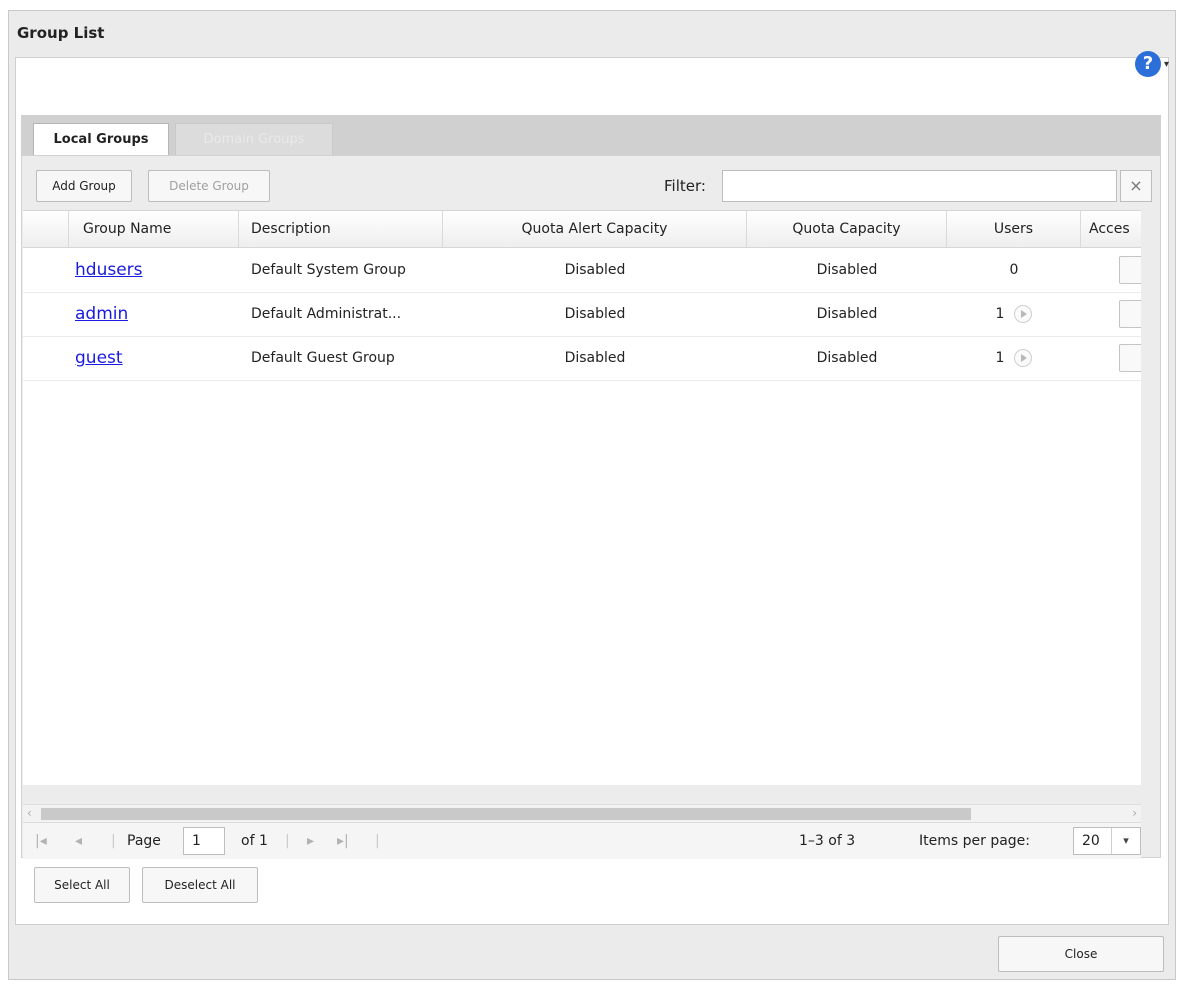 This screenshot has width=1187, height=987. Describe the element at coordinates (254, 841) in the screenshot. I see `page-of-label: of 1` at that location.